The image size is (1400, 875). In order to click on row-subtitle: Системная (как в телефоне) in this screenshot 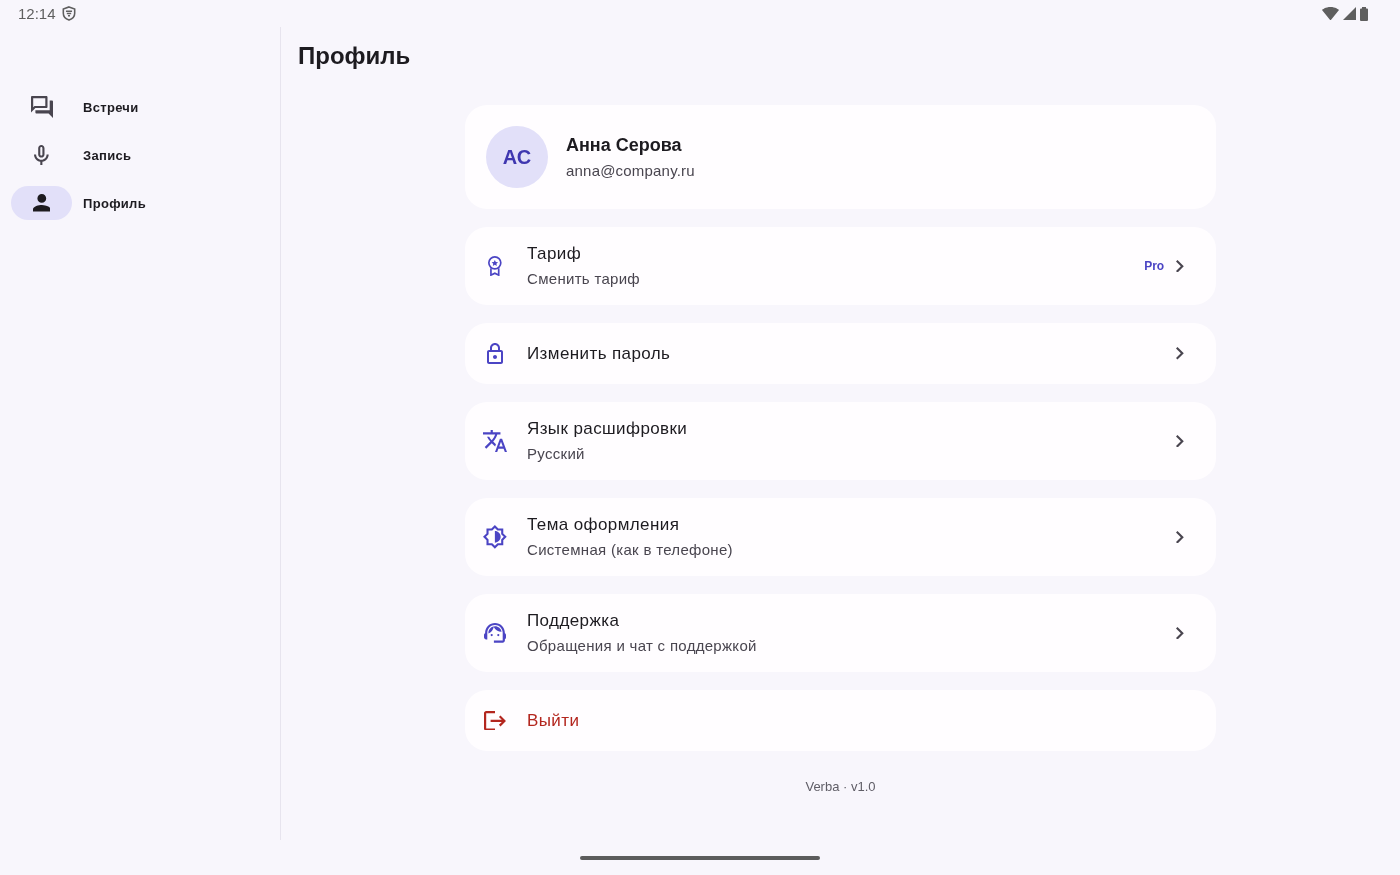, I will do `click(630, 550)`.